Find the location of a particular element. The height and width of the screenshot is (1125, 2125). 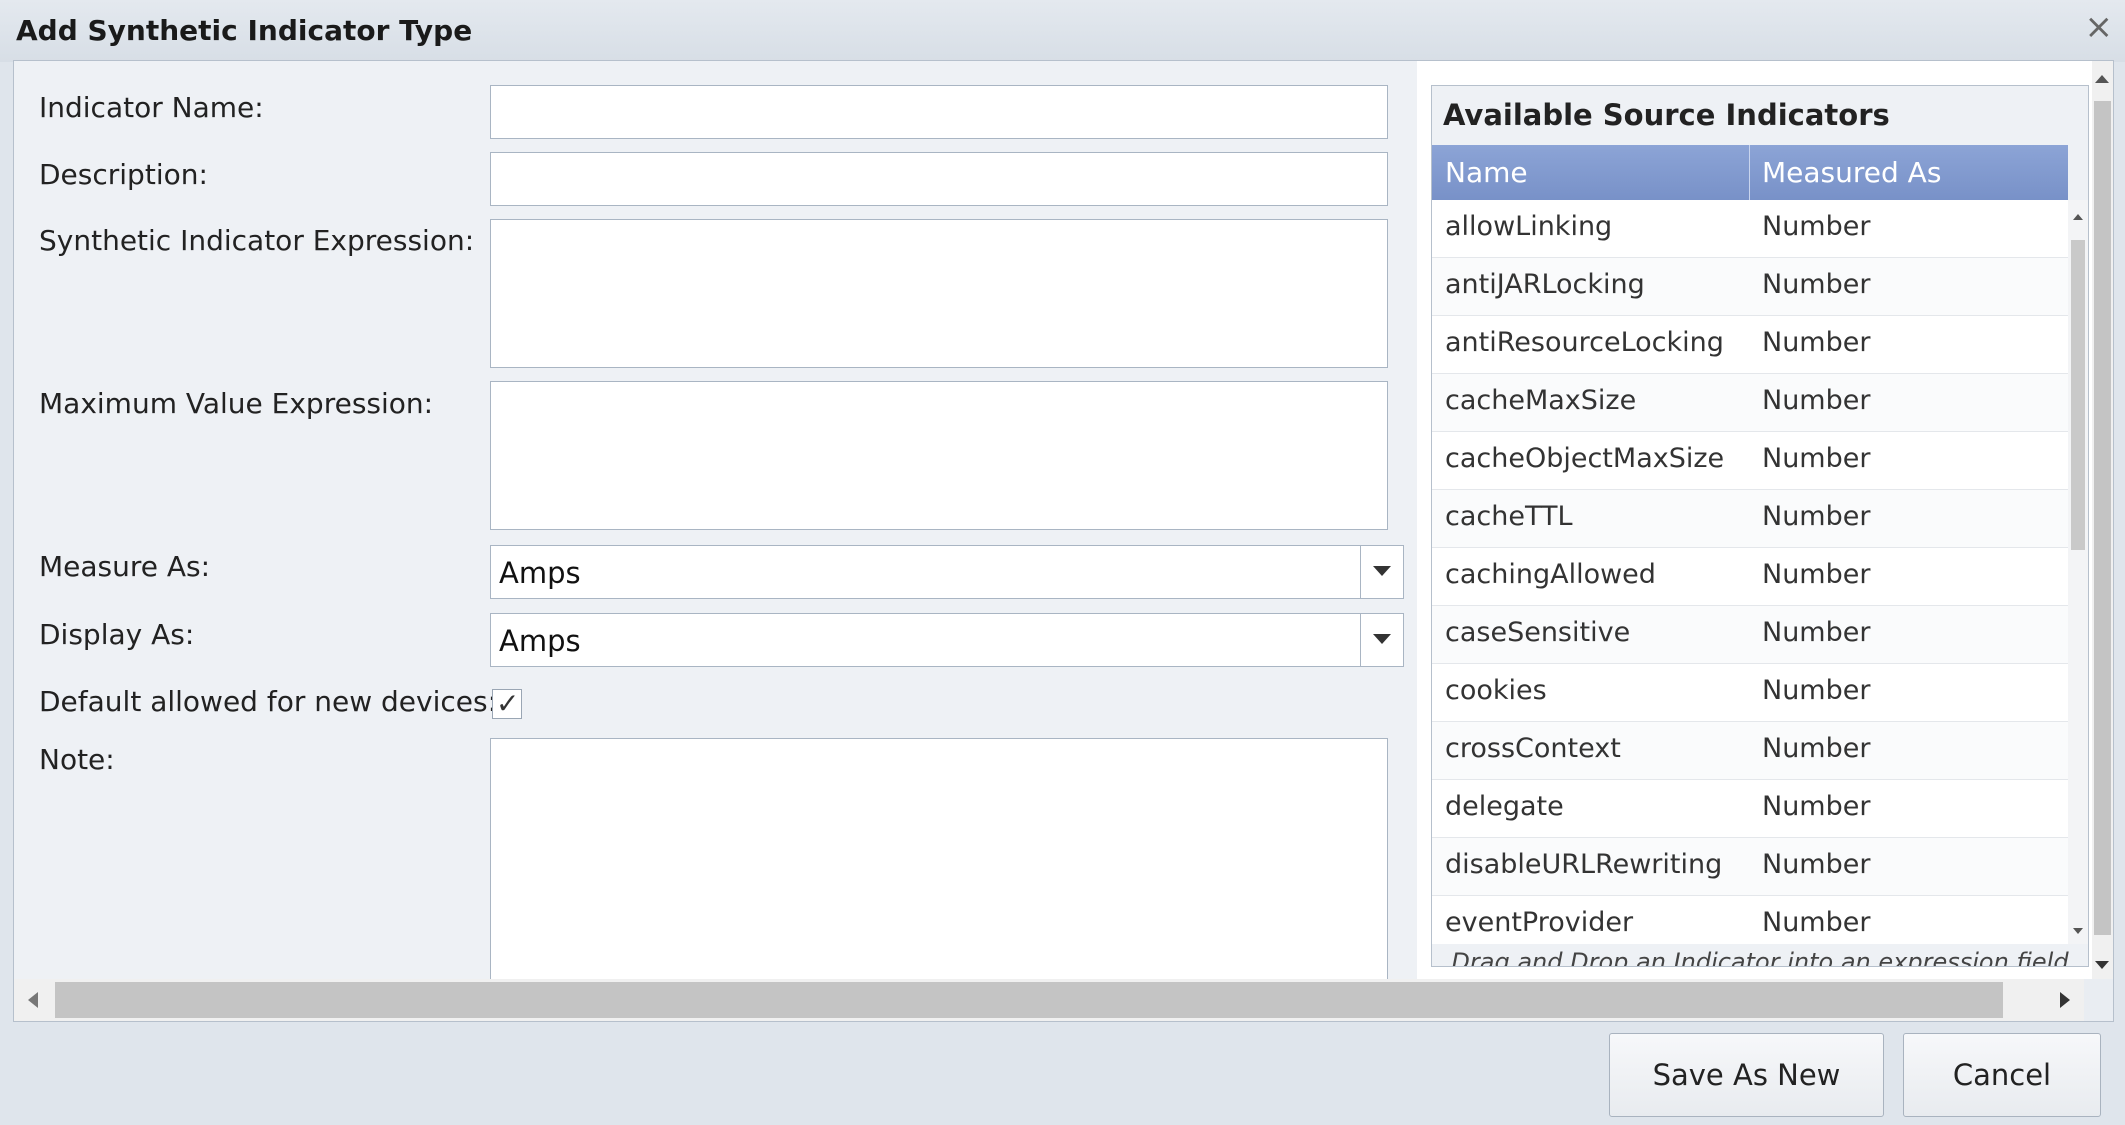

indicator-name-cell: antiJARLocking is located at coordinates (1545, 284).